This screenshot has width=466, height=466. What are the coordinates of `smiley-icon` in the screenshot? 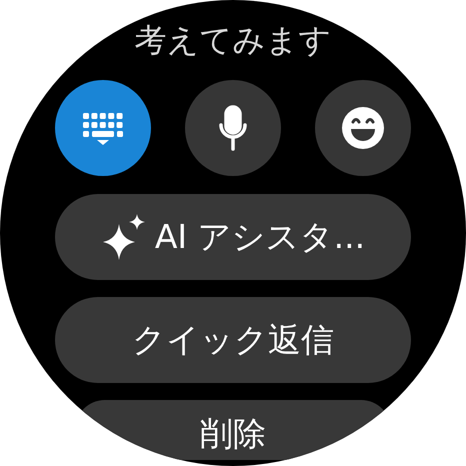 It's located at (363, 128).